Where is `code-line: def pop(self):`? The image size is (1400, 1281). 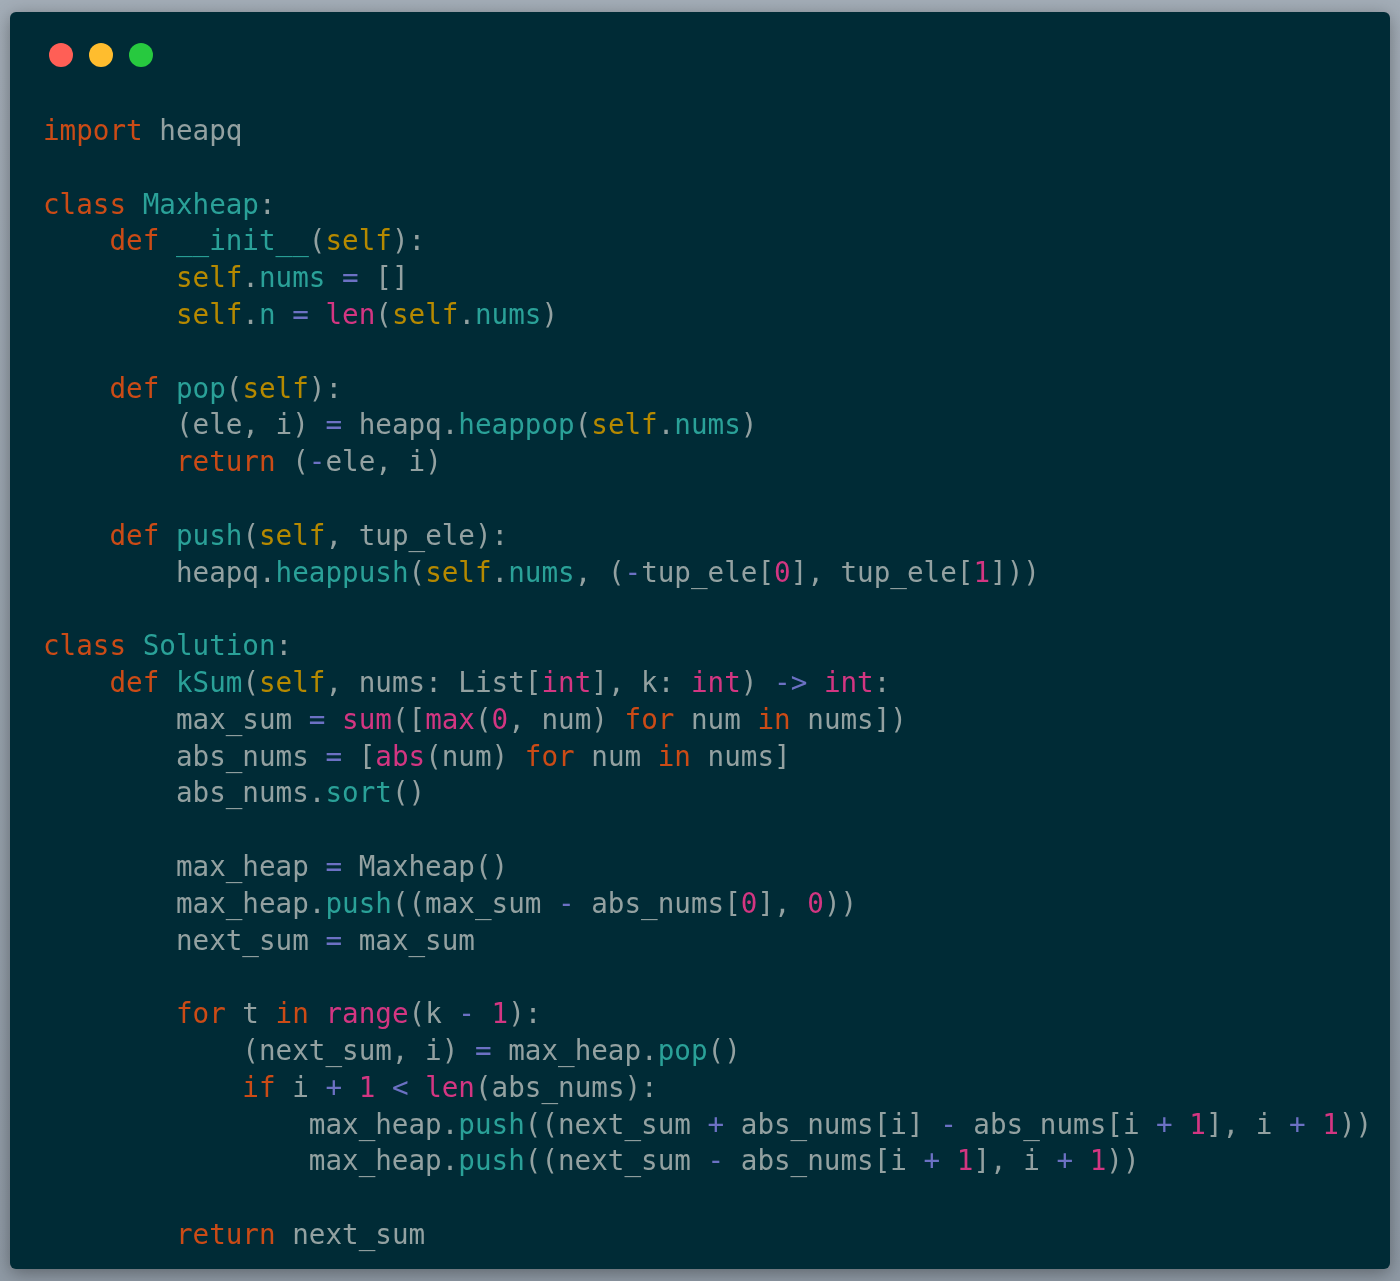
code-line: def pop(self): is located at coordinates (225, 388).